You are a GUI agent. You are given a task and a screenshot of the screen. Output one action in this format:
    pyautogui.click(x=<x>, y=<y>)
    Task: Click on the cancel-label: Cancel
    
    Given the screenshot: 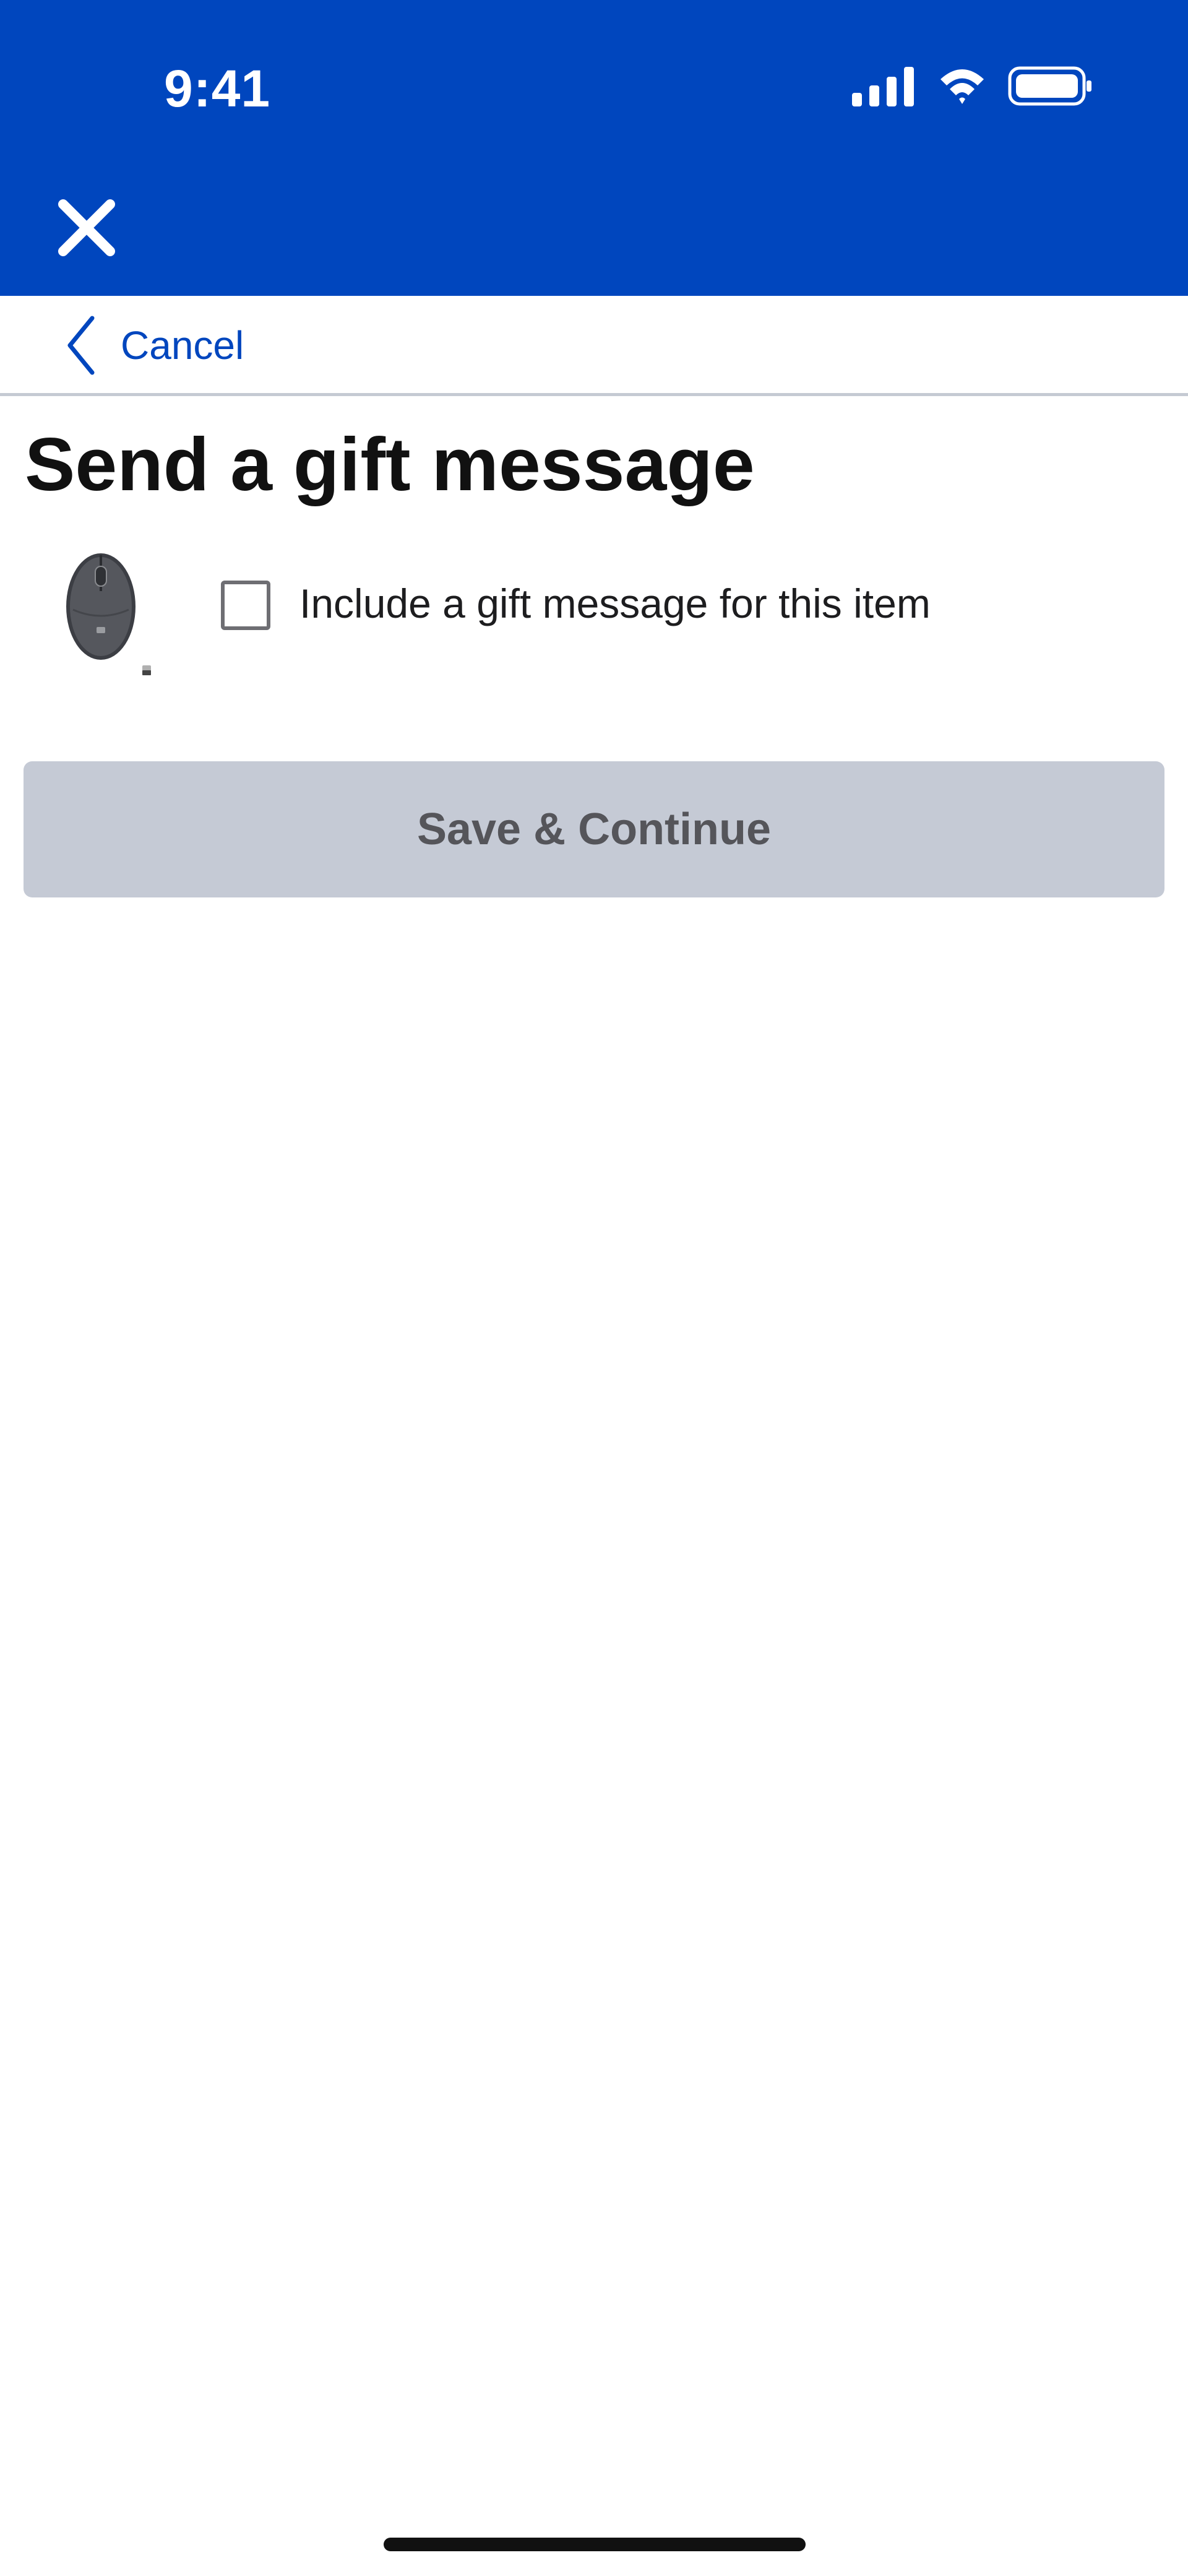 What is the action you would take?
    pyautogui.click(x=182, y=345)
    